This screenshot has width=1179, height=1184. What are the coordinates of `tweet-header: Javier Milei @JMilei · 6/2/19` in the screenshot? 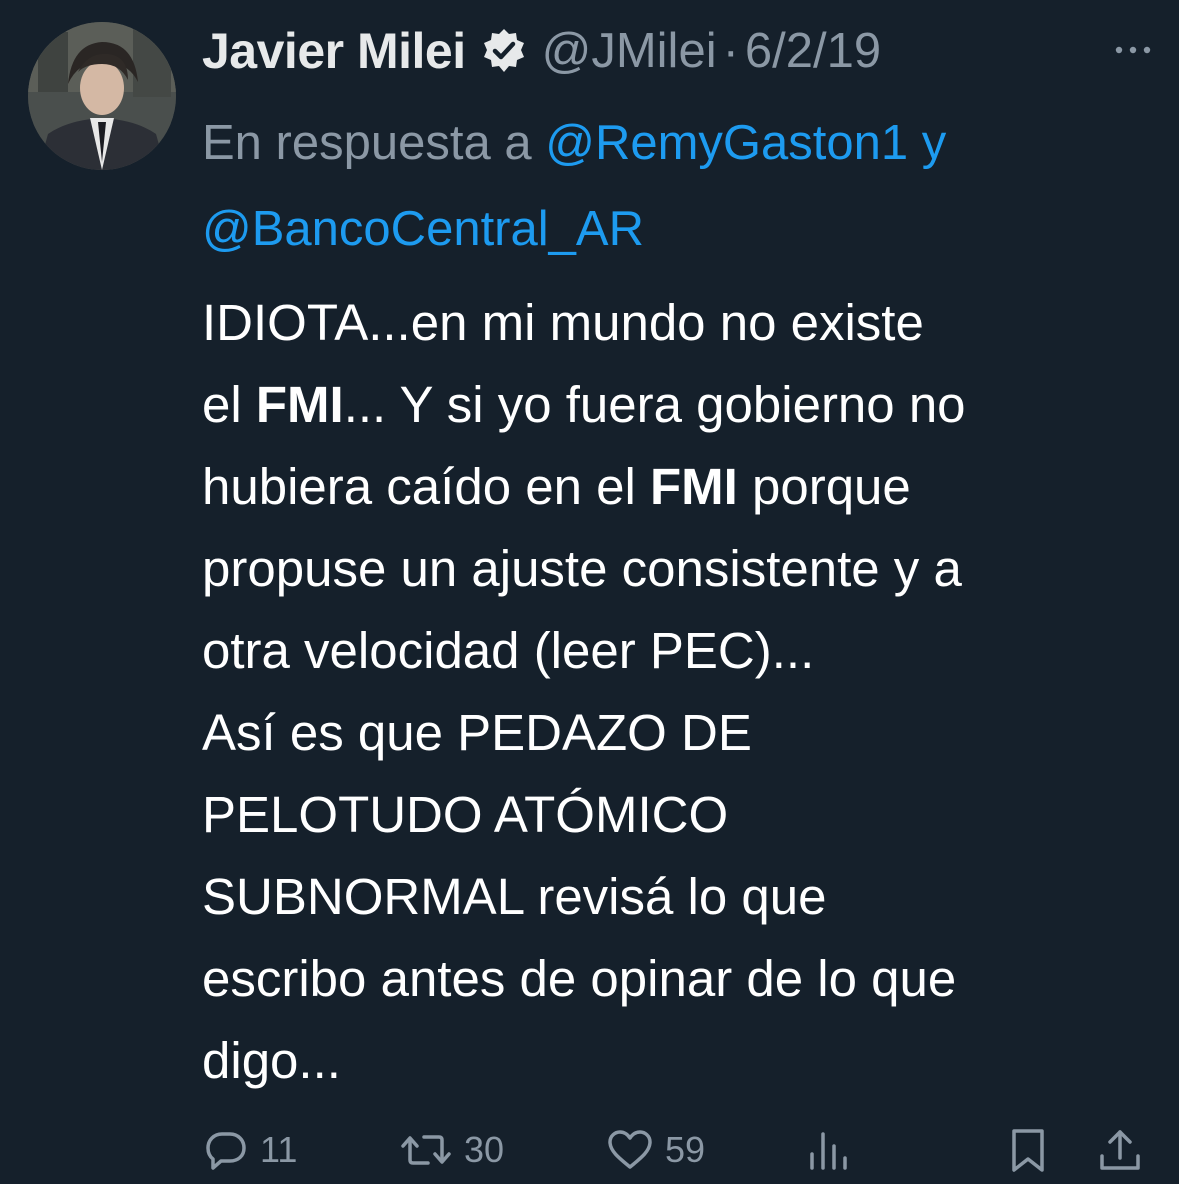 It's located at (541, 51).